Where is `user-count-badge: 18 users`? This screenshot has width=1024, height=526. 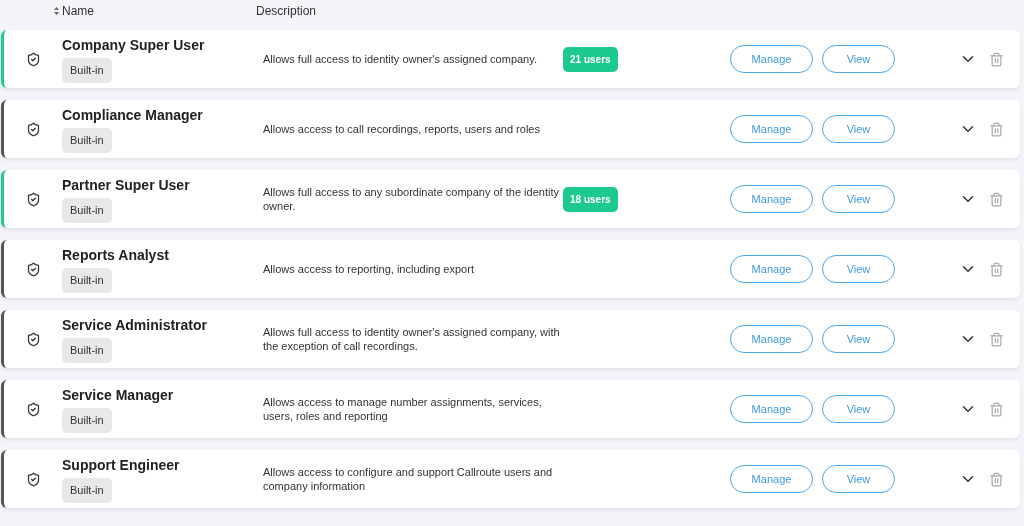 user-count-badge: 18 users is located at coordinates (590, 199).